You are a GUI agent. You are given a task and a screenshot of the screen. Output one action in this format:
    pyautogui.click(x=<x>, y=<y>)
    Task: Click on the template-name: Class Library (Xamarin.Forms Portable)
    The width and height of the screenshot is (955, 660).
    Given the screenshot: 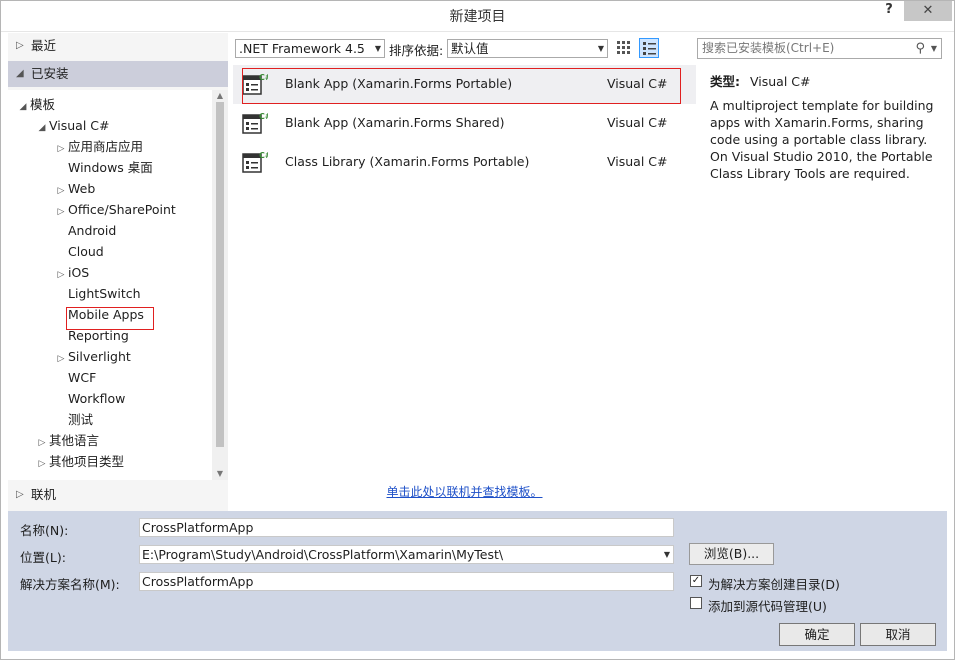 What is the action you would take?
    pyautogui.click(x=407, y=161)
    